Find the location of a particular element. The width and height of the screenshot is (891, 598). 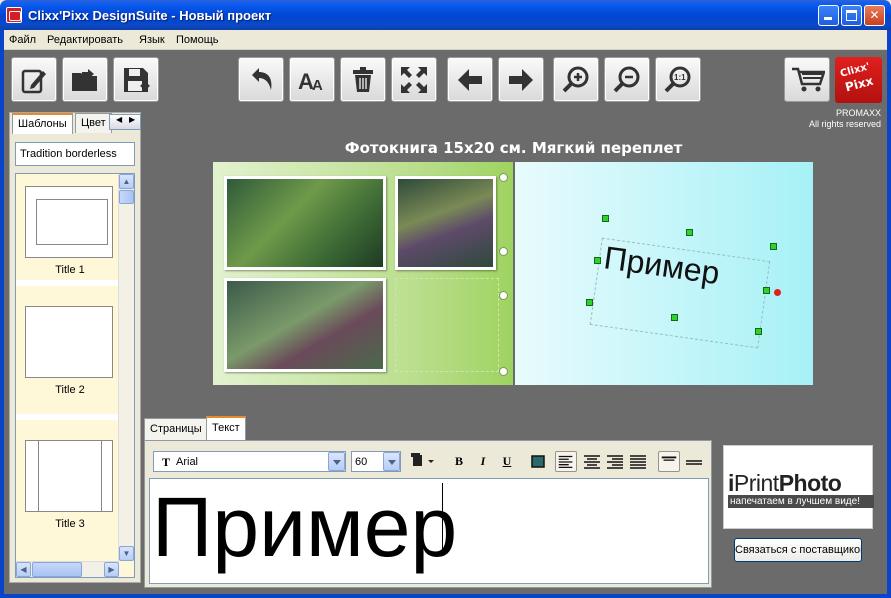

scroll-left-icon: ◀ is located at coordinates (23, 569).